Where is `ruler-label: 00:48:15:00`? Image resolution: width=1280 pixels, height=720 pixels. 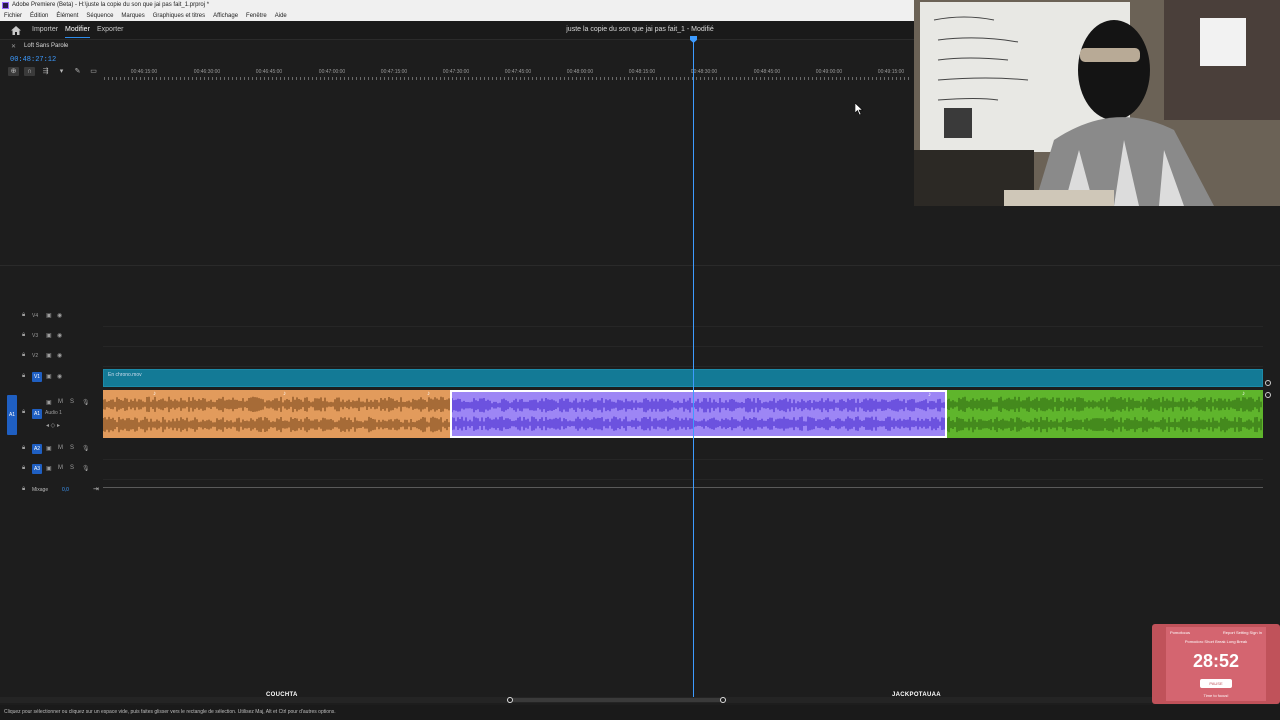
ruler-label: 00:48:15:00 is located at coordinates (642, 72).